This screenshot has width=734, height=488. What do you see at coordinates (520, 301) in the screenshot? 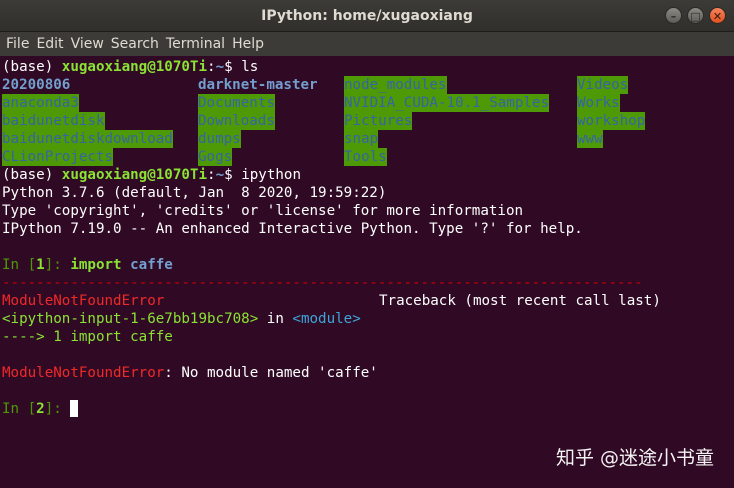
I see `traceback-label: Traceback (most recent call last)` at bounding box center [520, 301].